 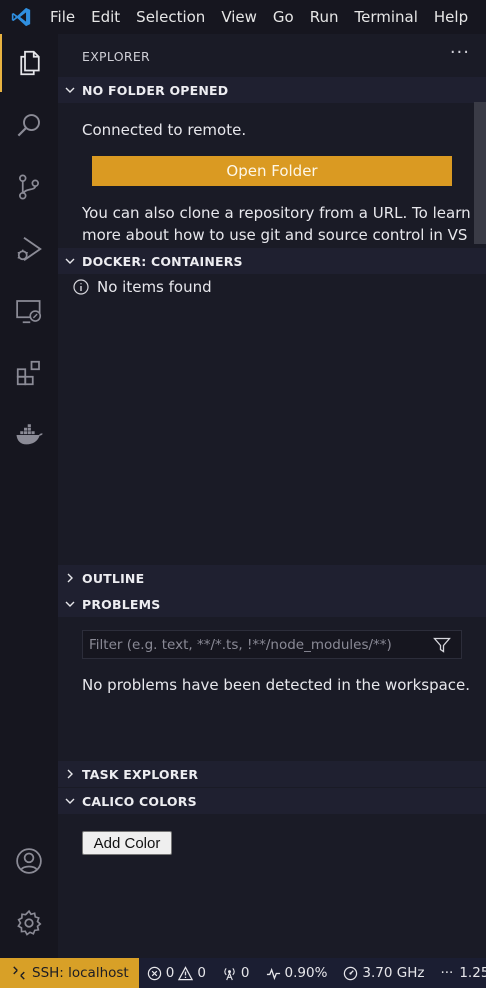 I want to click on docker-activity-button, so click(x=29, y=435).